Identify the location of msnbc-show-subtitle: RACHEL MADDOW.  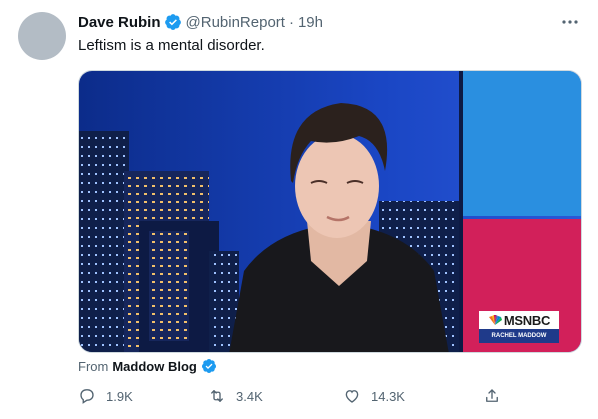
(519, 336).